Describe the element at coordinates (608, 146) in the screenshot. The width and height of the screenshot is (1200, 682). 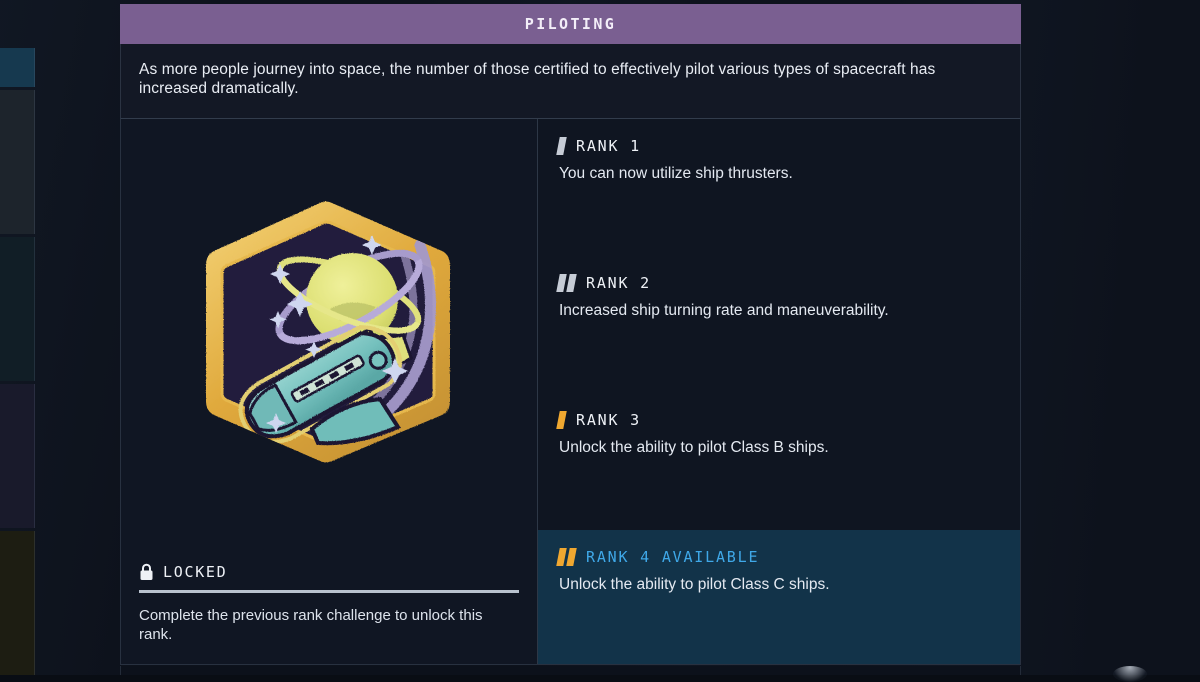
I see `rank-title: RANK 1` at that location.